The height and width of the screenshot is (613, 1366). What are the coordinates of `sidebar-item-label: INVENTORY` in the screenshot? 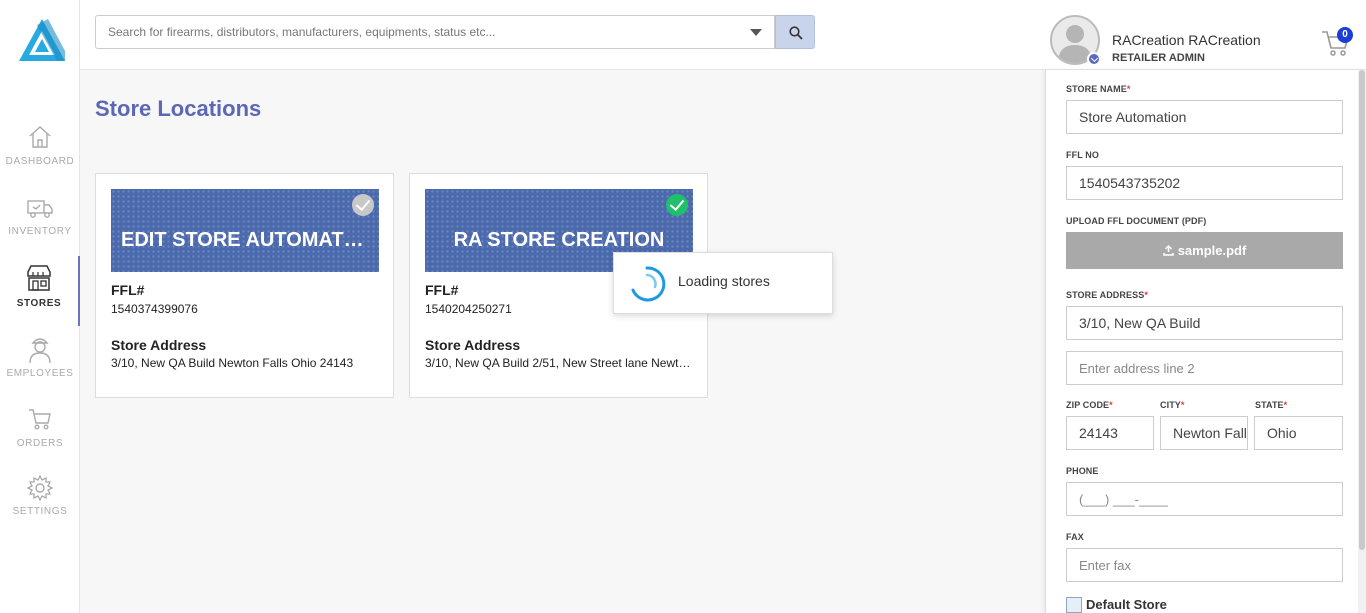 It's located at (40, 231).